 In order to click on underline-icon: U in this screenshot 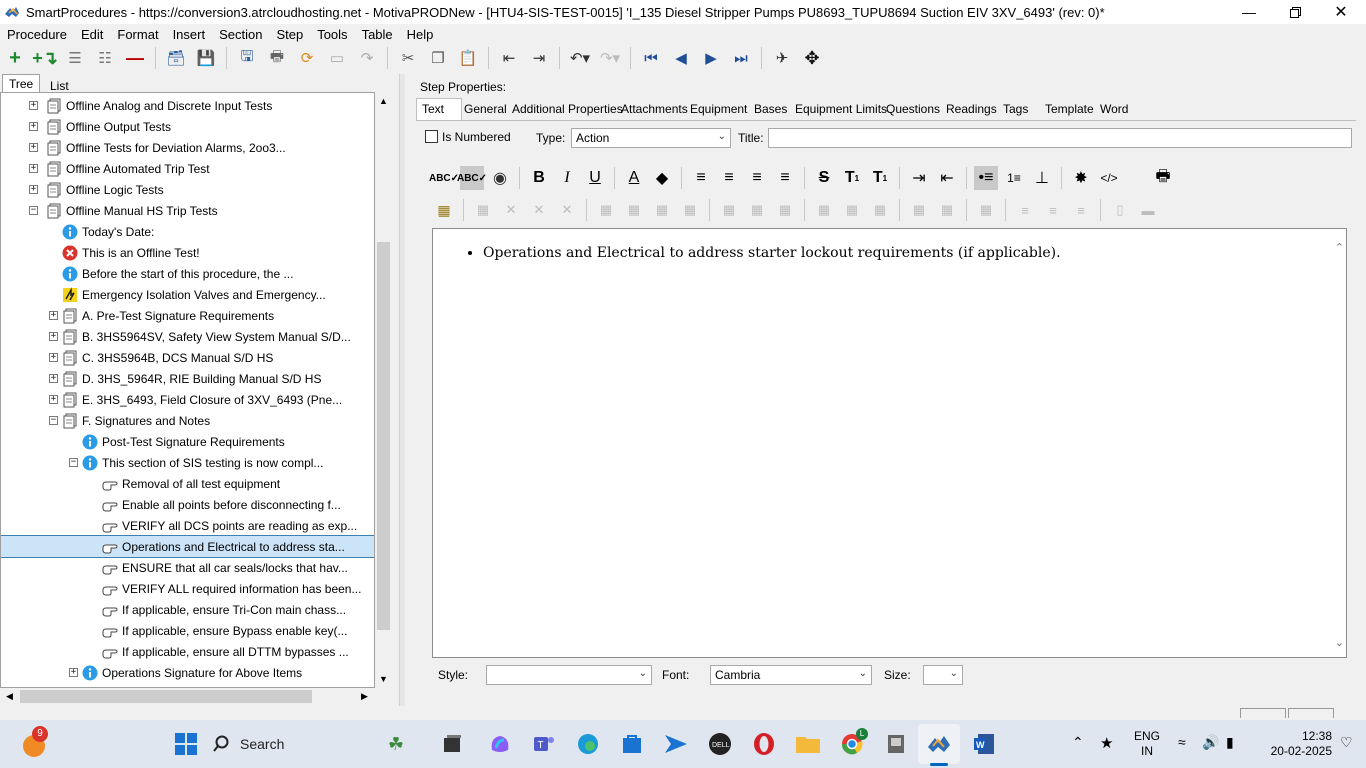, I will do `click(595, 178)`.